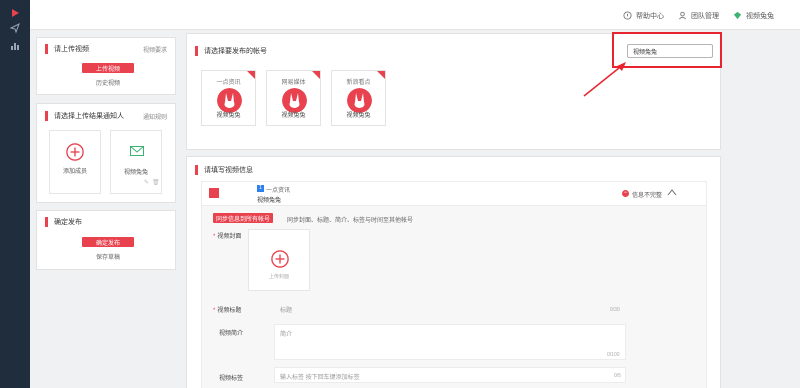 This screenshot has height=388, width=800. Describe the element at coordinates (15, 46) in the screenshot. I see `stats-icon` at that location.